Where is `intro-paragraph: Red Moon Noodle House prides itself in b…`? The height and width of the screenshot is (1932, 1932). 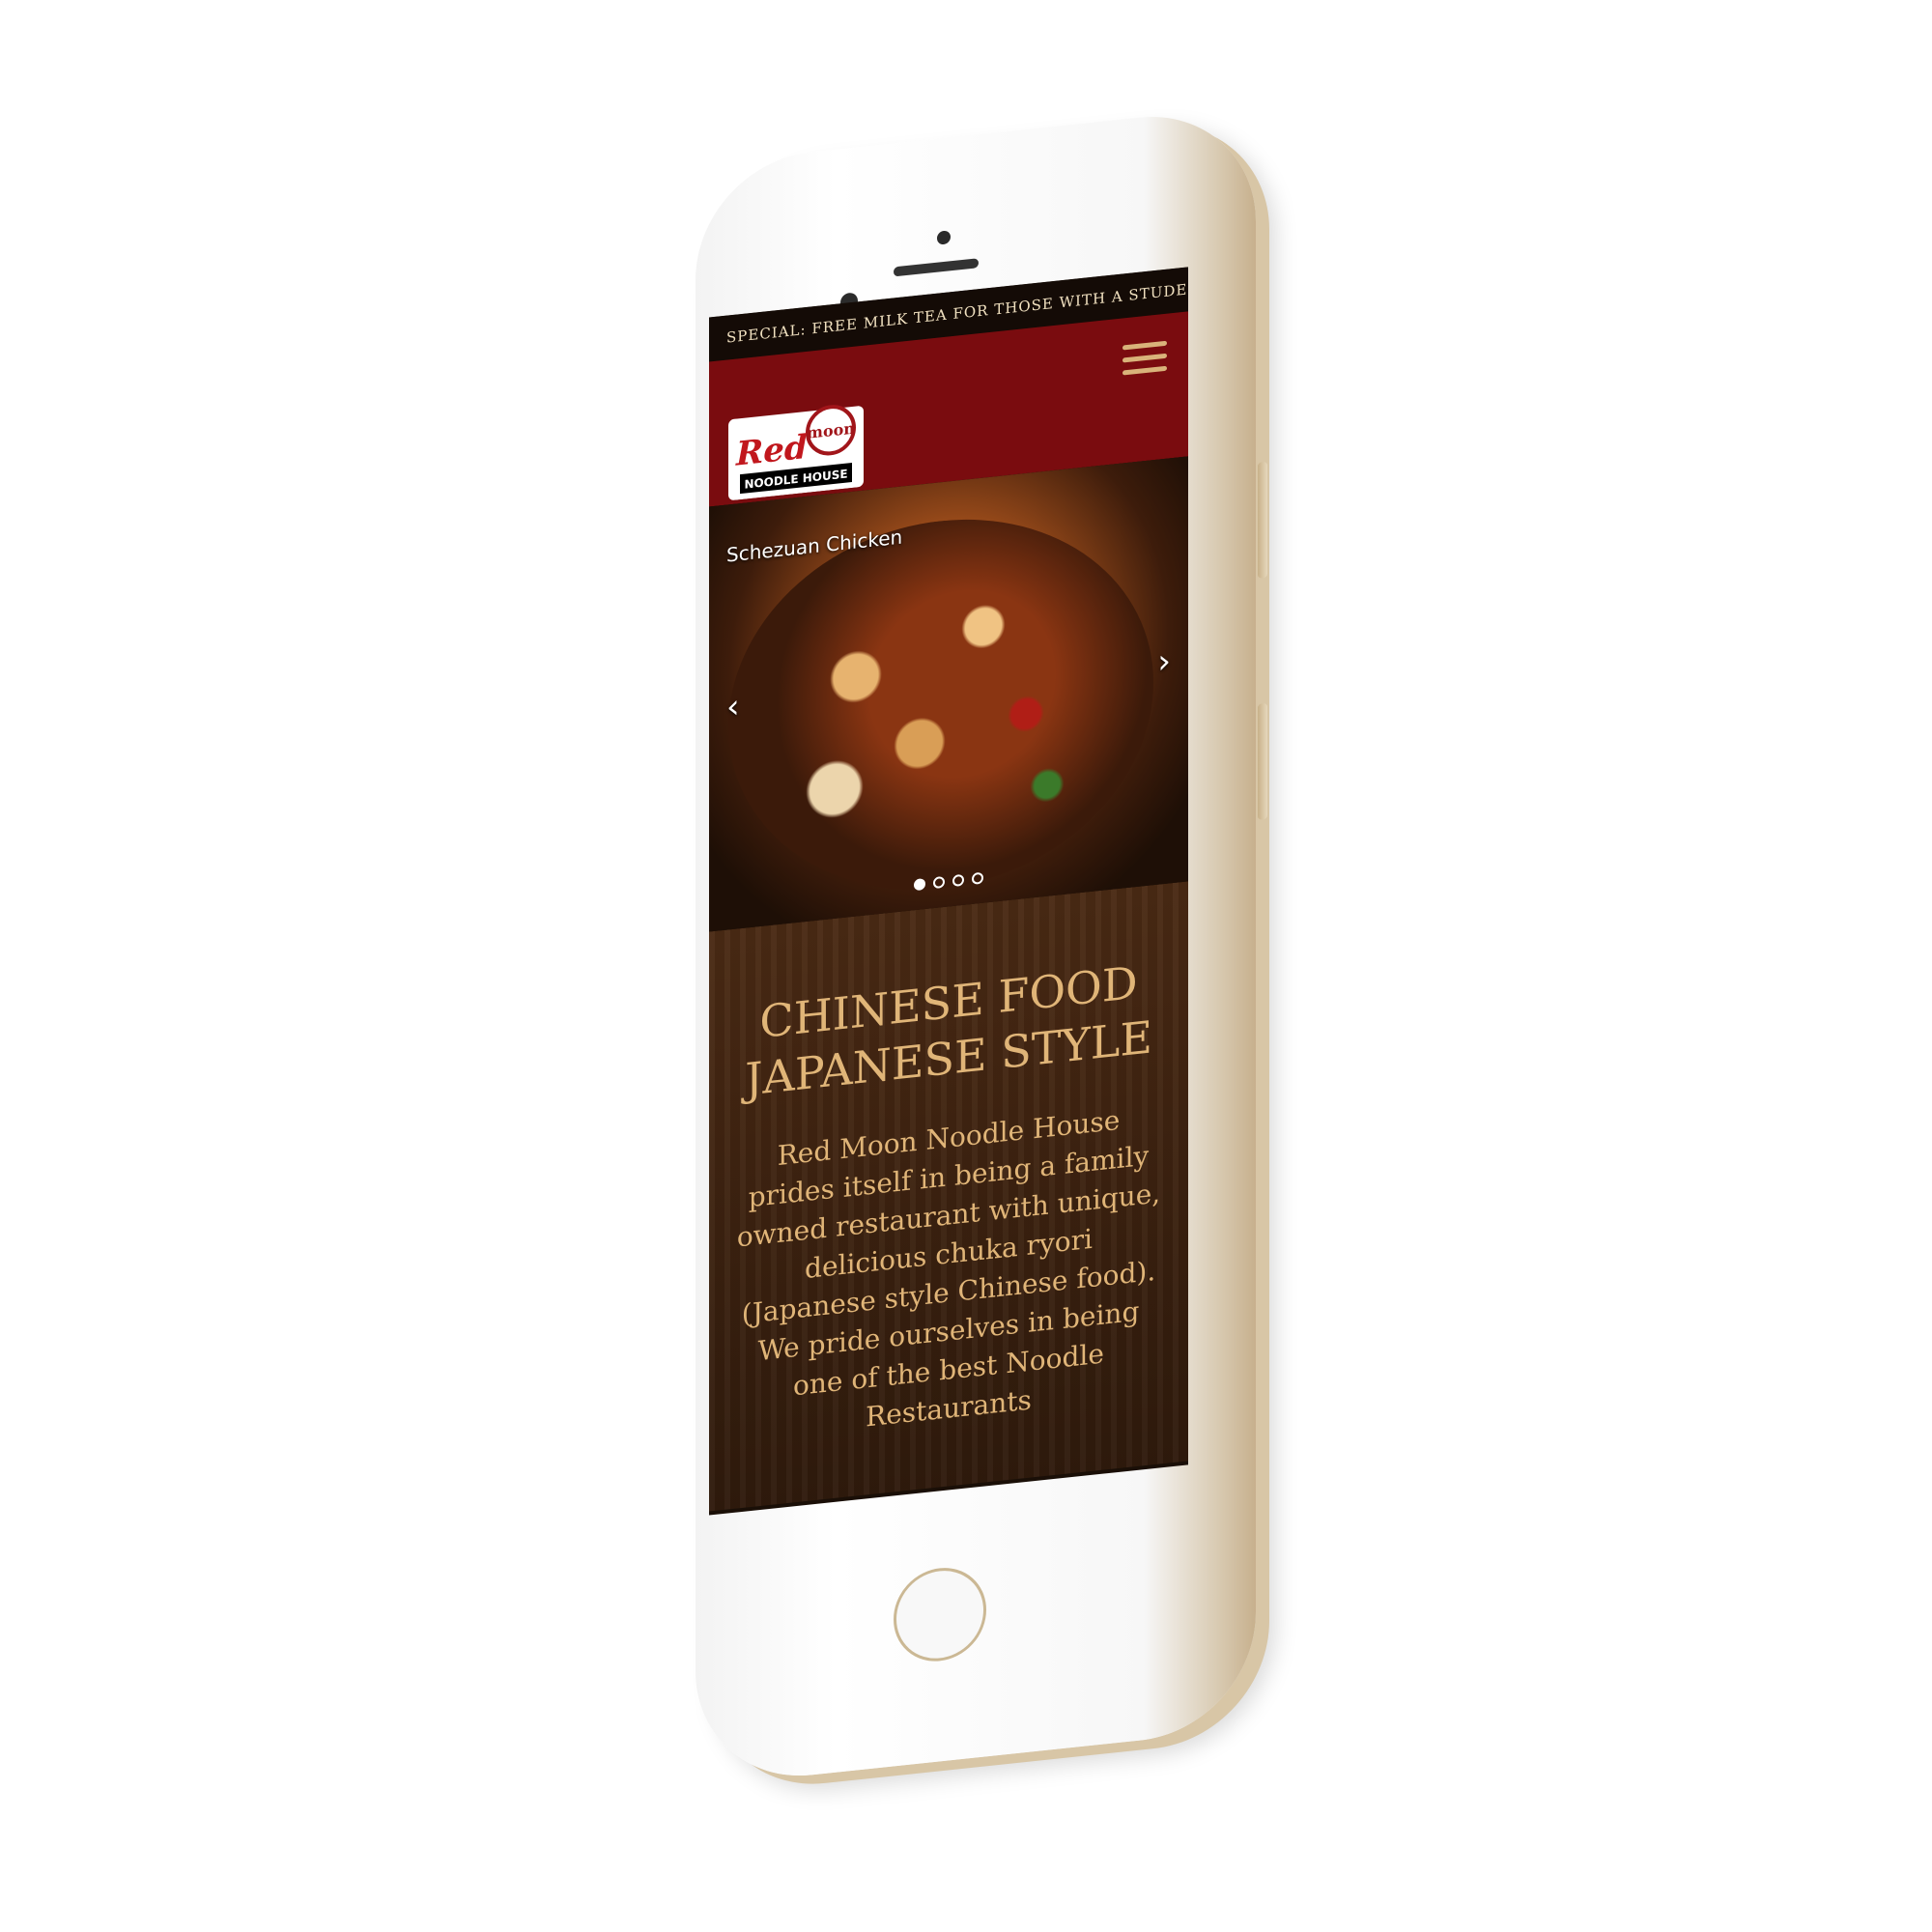 intro-paragraph: Red Moon Noodle House prides itself in b… is located at coordinates (948, 1268).